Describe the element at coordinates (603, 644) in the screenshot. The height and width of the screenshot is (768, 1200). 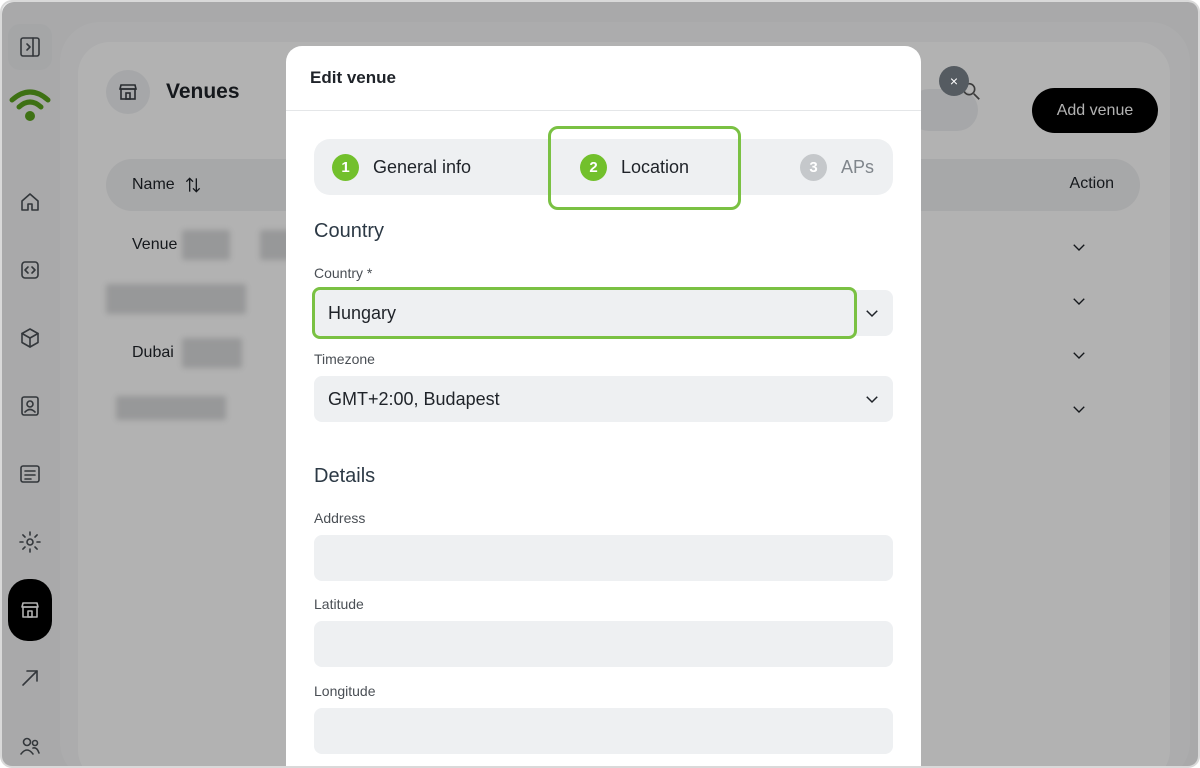
I see `latitude-input` at that location.